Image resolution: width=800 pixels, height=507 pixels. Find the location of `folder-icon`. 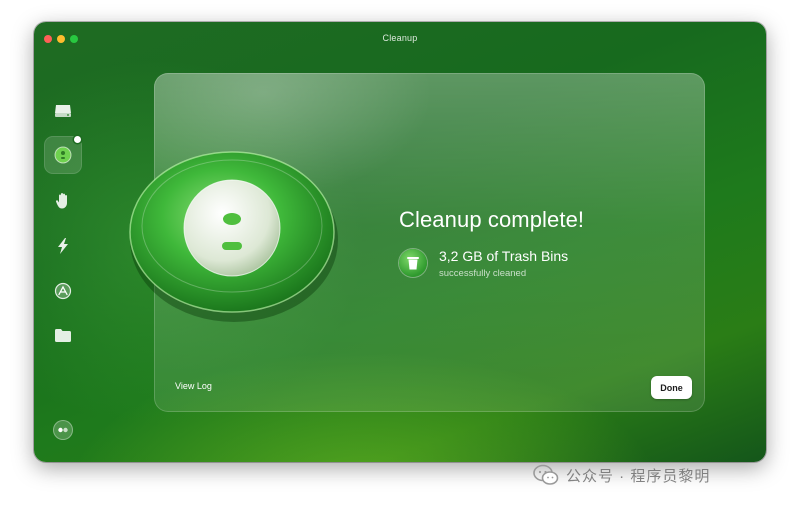

folder-icon is located at coordinates (63, 335).